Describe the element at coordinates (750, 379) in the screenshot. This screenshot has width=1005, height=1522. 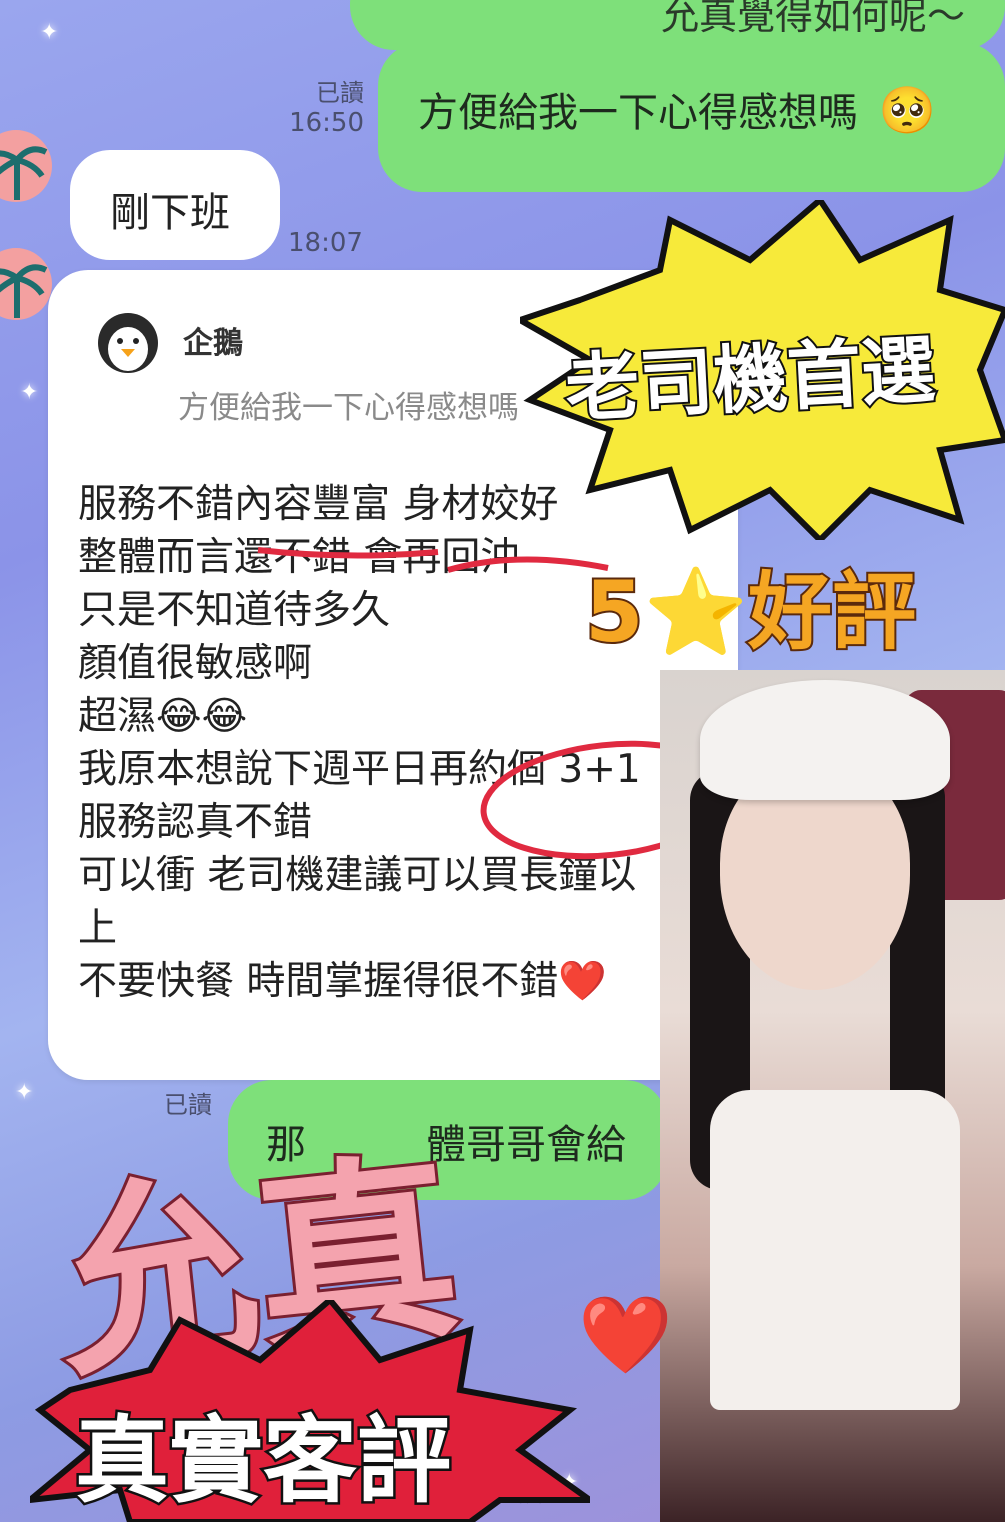
I see `burst-top-label: 老司機首選` at that location.